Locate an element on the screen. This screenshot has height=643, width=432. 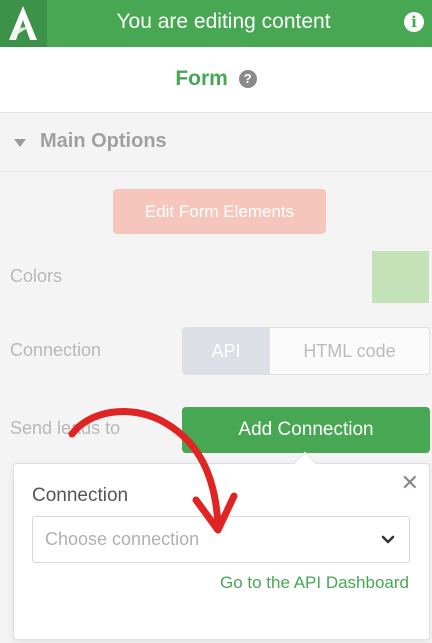
info-icon: i is located at coordinates (414, 22).